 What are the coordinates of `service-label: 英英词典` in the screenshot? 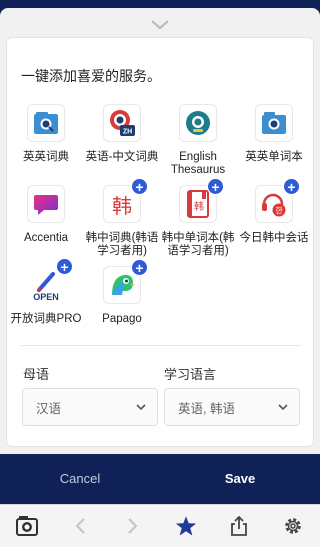 It's located at (46, 157).